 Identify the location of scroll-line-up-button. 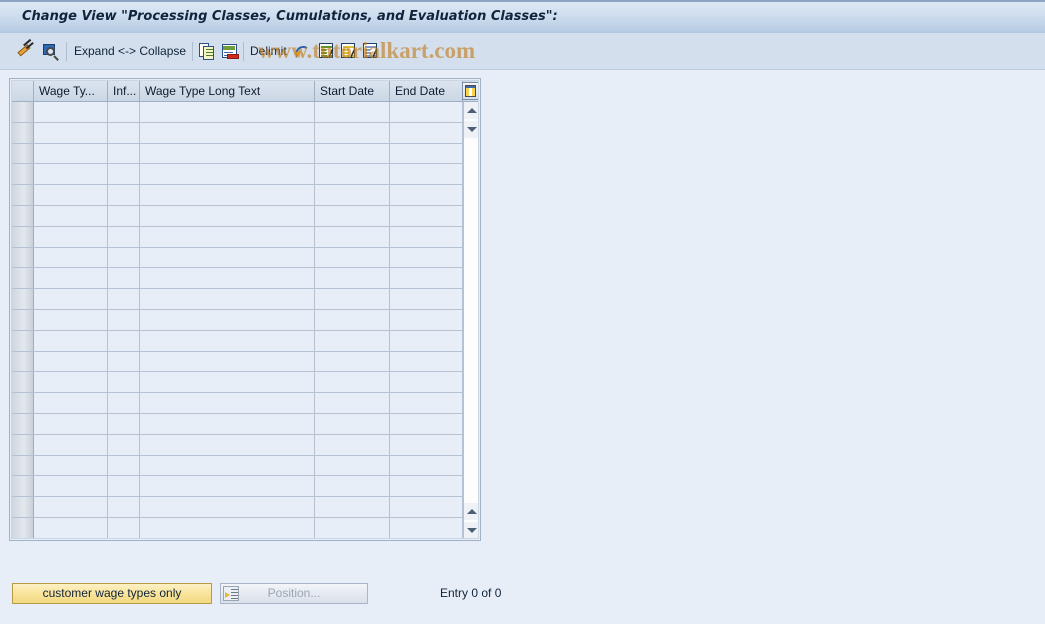
(471, 511).